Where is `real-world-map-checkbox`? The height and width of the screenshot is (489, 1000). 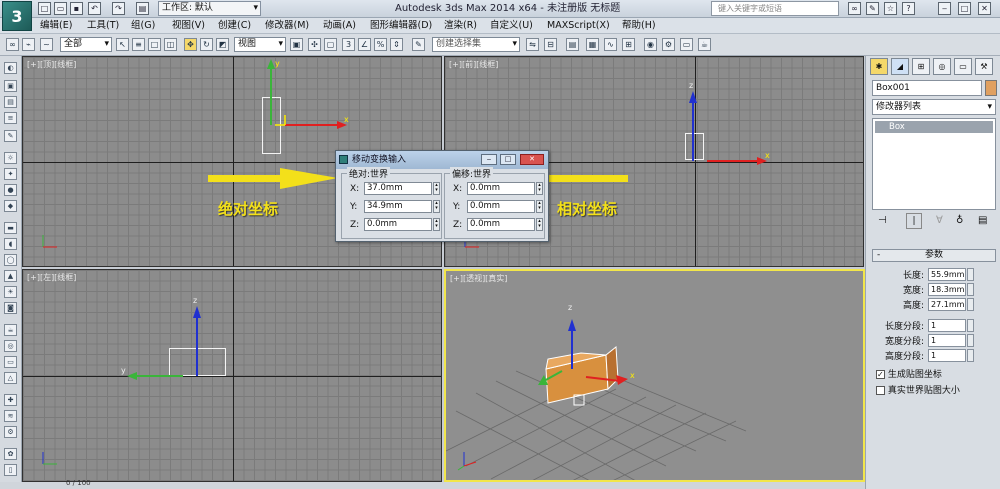 real-world-map-checkbox is located at coordinates (880, 390).